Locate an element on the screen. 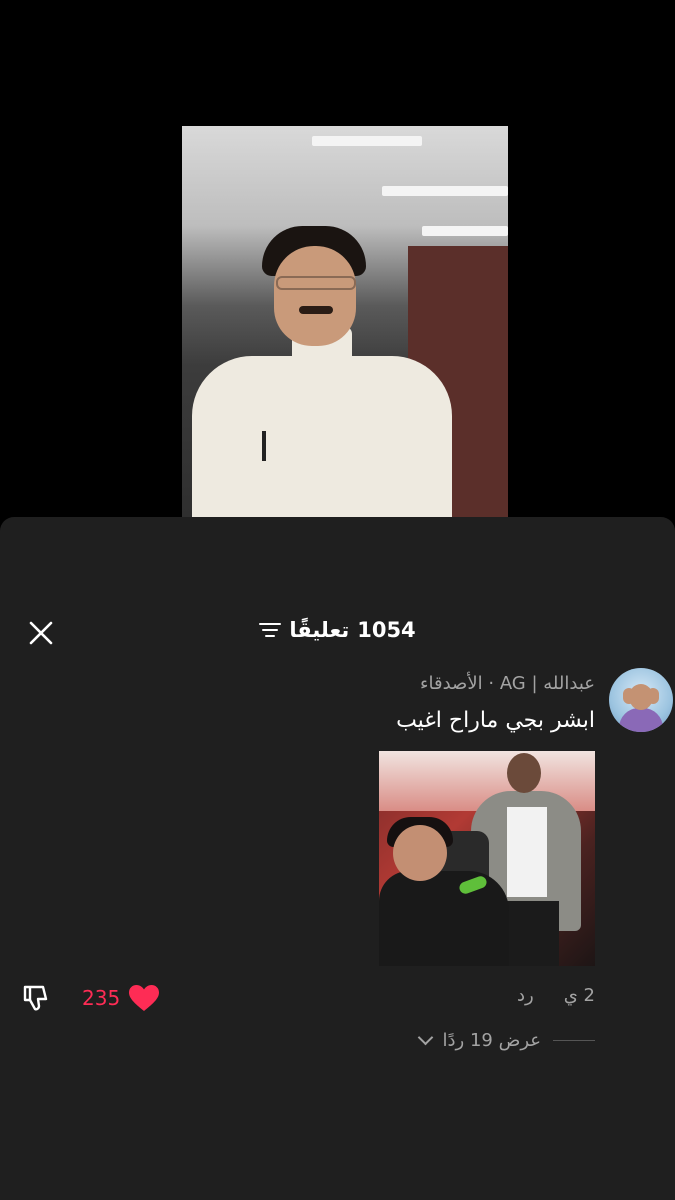  dislike-button is located at coordinates (37, 998).